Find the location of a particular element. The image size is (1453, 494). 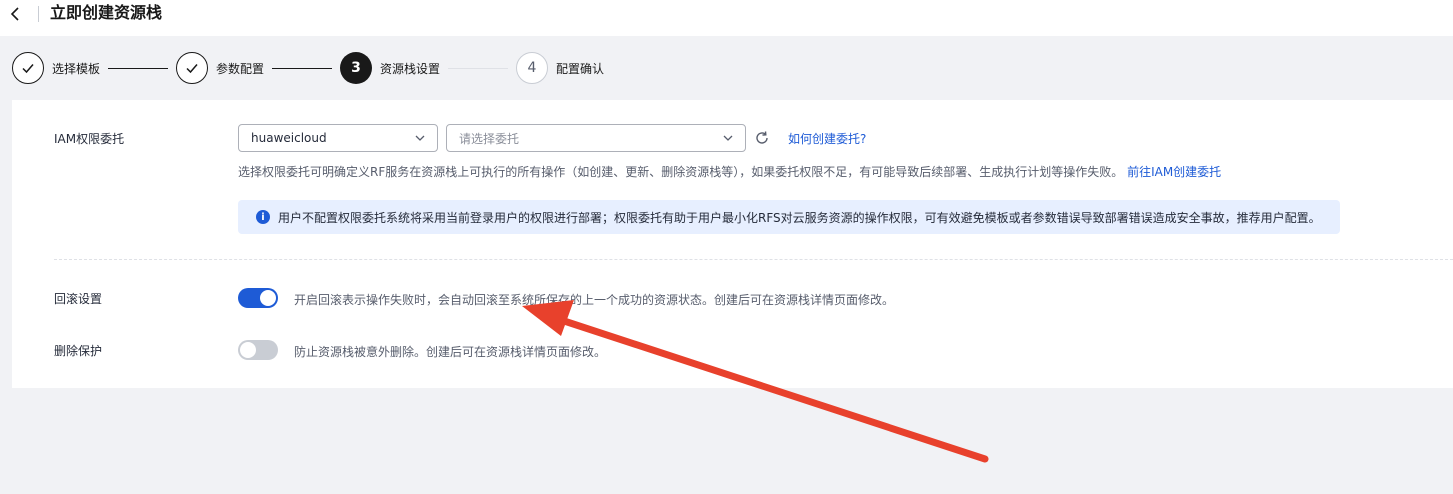

step-4: 4 配置确认 is located at coordinates (560, 68).